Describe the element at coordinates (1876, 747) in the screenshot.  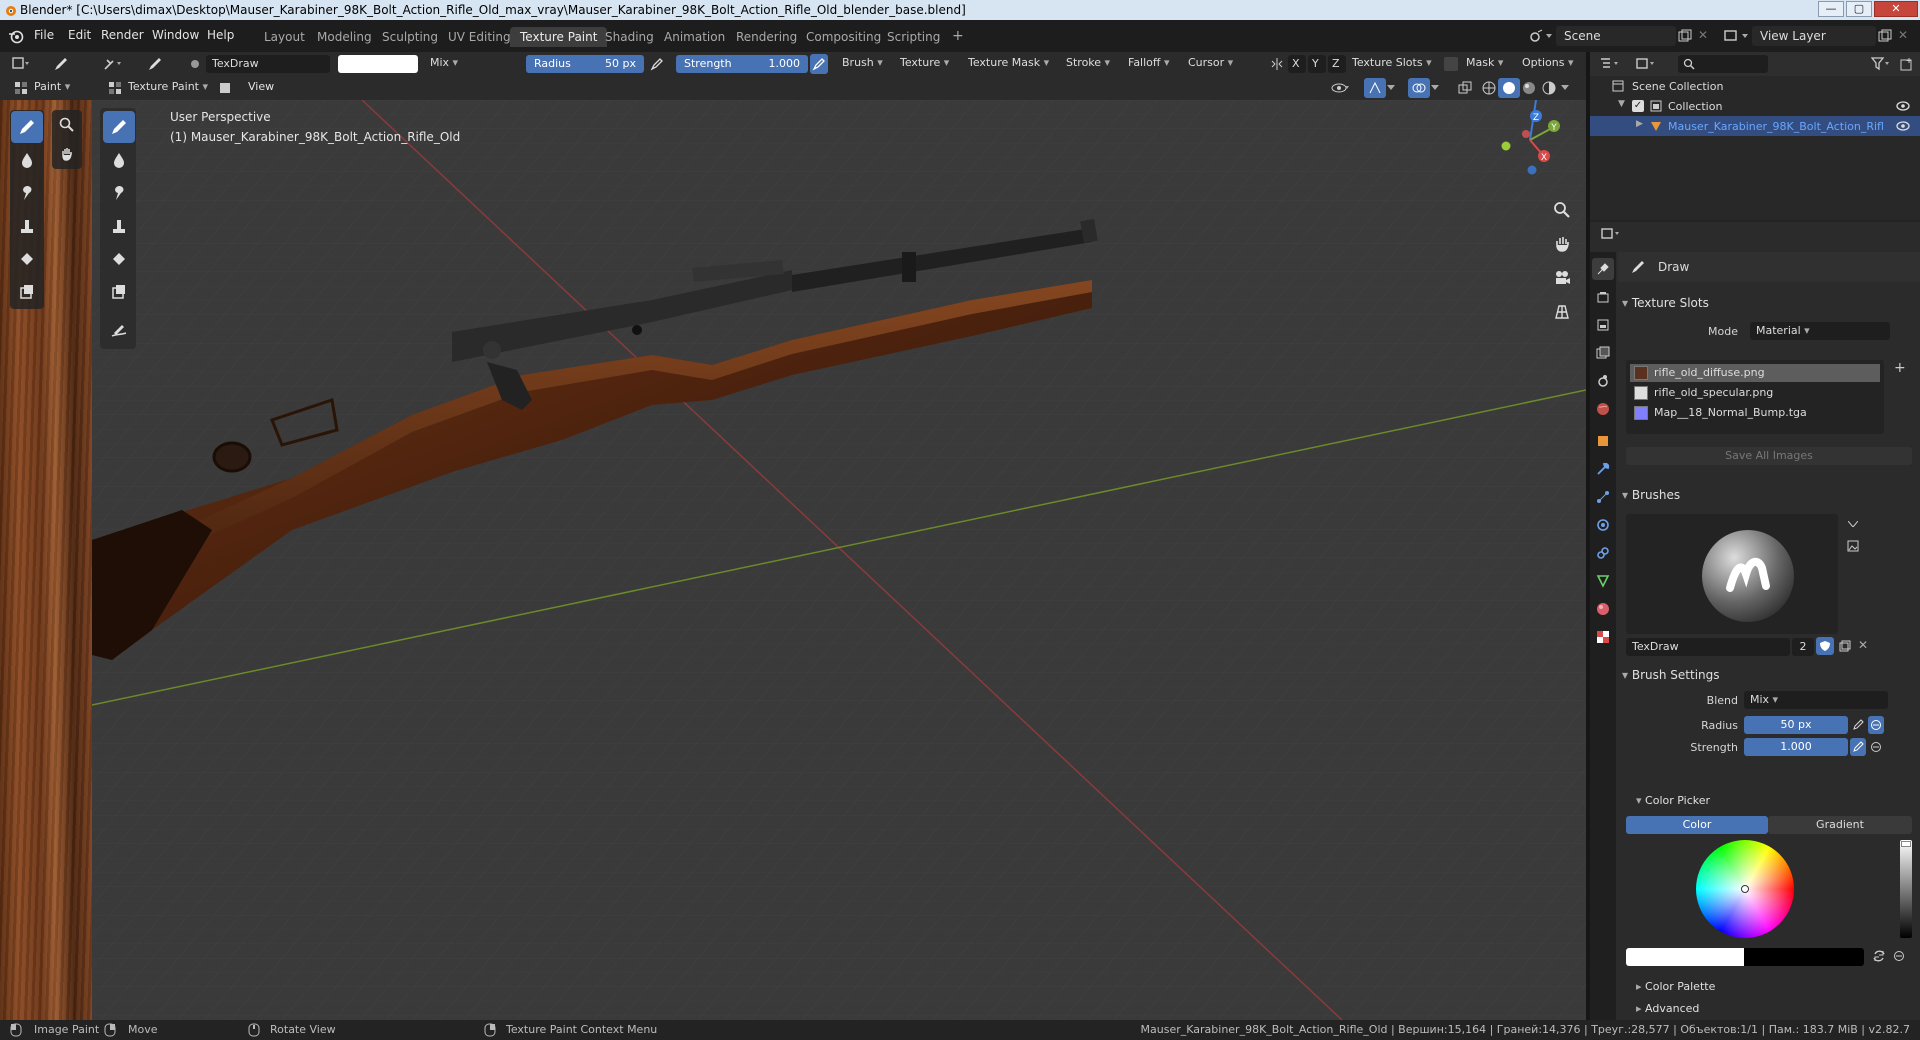
I see `strength-unified-toggle-icon` at that location.